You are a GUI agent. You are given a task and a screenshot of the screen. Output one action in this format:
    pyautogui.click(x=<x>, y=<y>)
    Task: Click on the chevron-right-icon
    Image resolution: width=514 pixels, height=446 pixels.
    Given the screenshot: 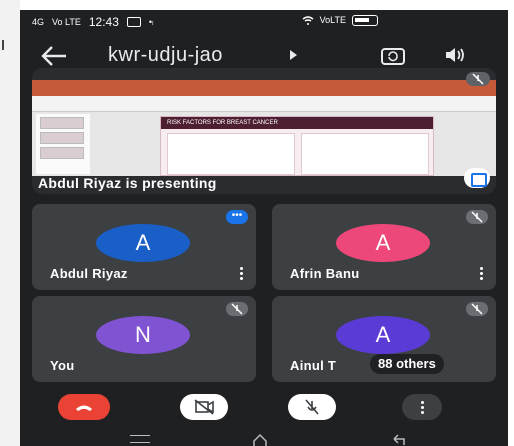 What is the action you would take?
    pyautogui.click(x=293, y=55)
    